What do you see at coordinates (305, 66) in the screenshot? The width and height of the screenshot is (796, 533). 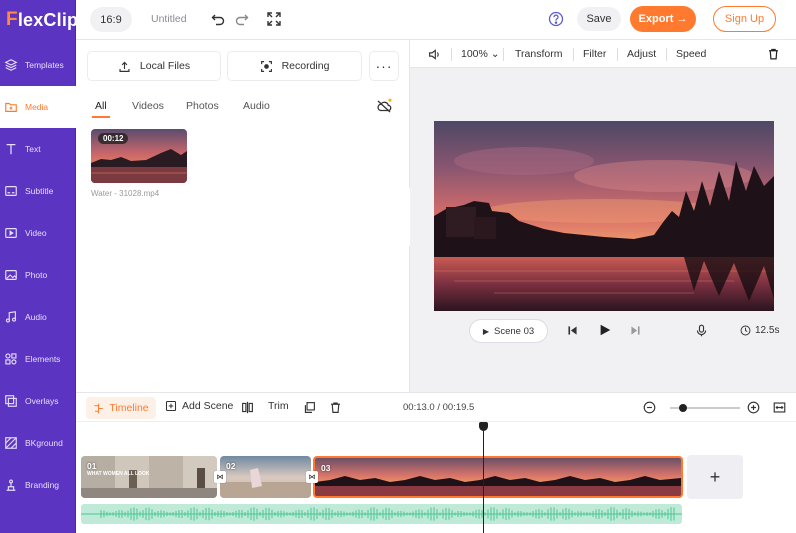 I see `recording-label: Recording` at bounding box center [305, 66].